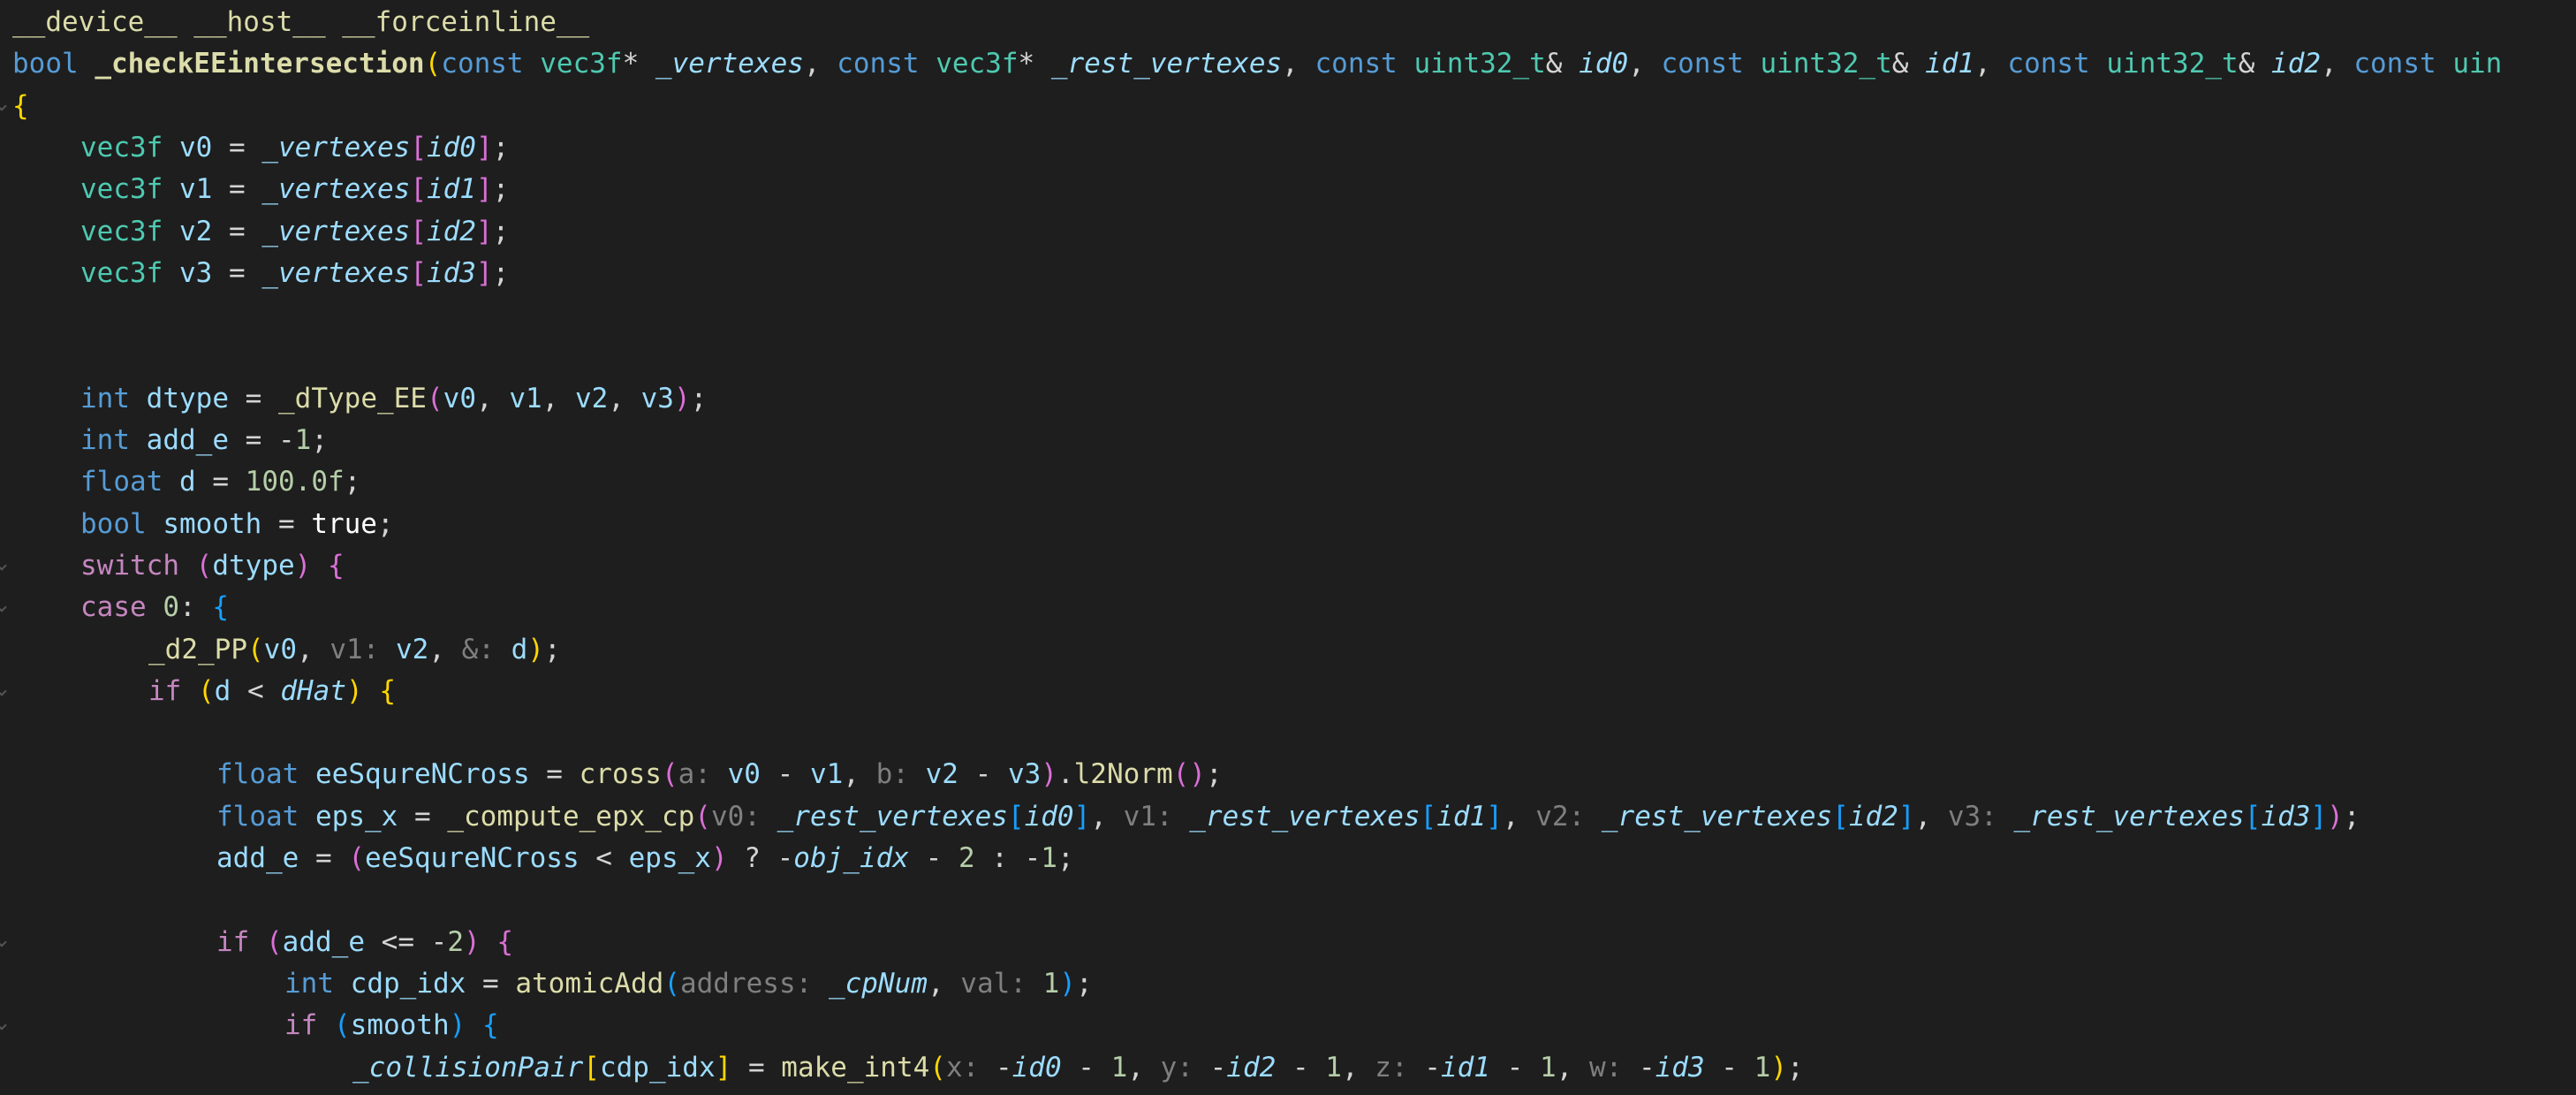 Image resolution: width=2576 pixels, height=1095 pixels. What do you see at coordinates (365, 942) in the screenshot?
I see `code-line: if (add_e <= -2) {` at bounding box center [365, 942].